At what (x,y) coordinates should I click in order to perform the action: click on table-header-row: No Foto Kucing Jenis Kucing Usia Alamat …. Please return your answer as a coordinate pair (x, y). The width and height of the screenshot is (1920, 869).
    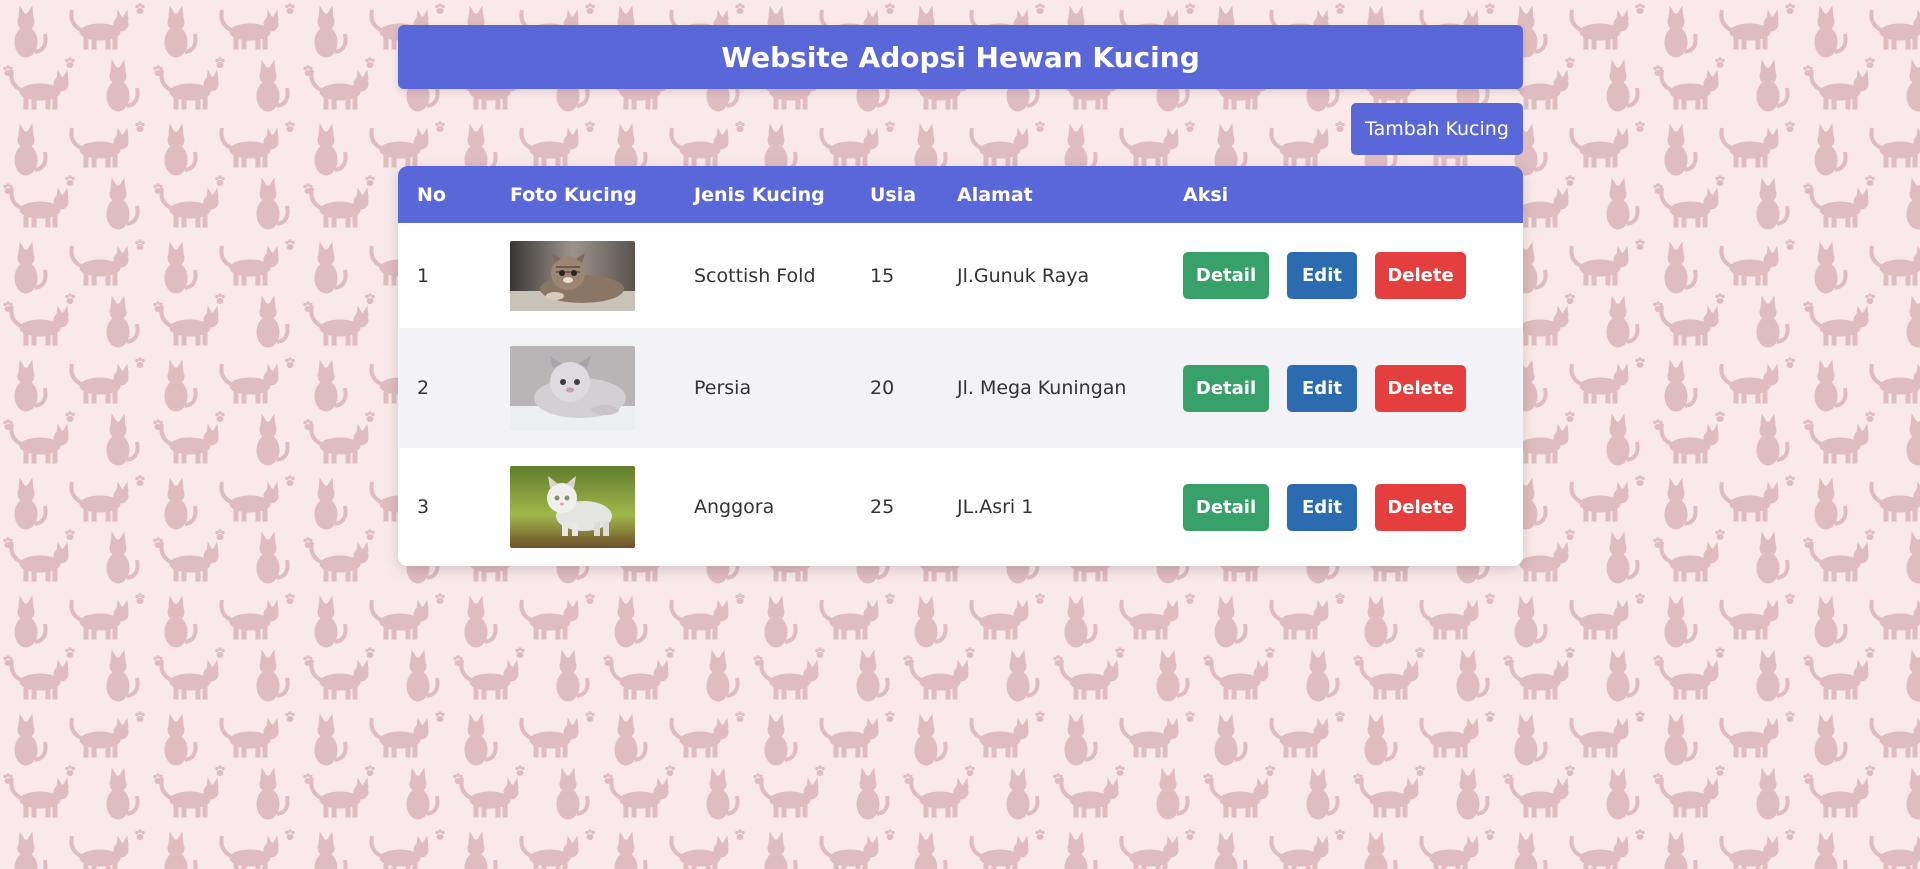
    Looking at the image, I should click on (960, 194).